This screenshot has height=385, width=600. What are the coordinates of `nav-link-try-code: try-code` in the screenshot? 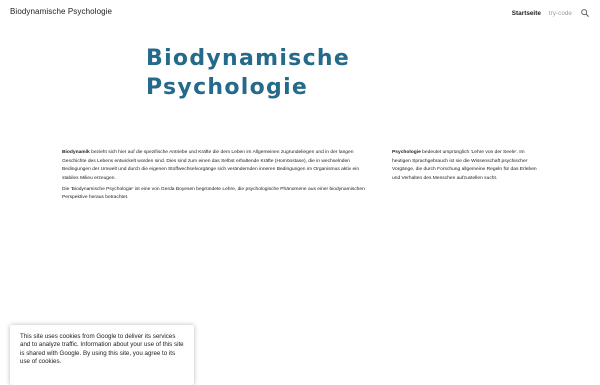 It's located at (560, 13).